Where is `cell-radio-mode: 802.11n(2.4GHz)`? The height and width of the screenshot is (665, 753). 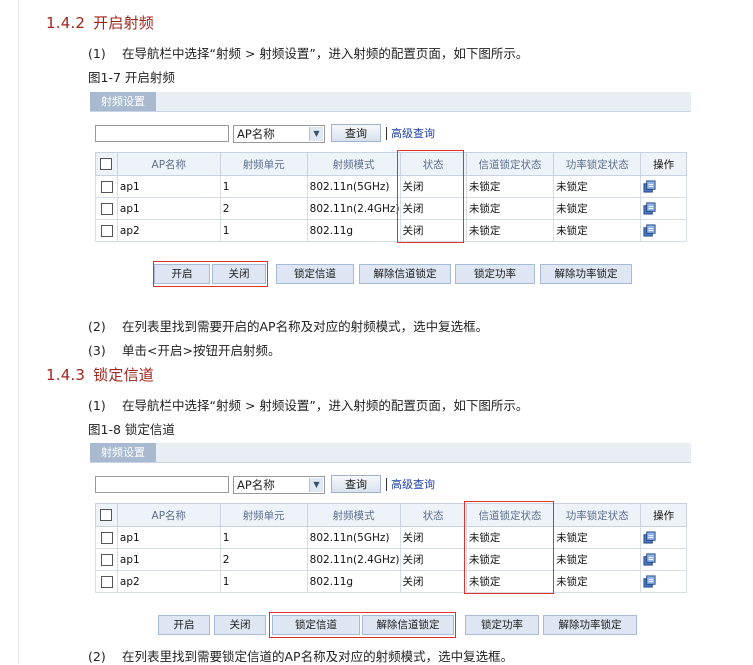 cell-radio-mode: 802.11n(2.4GHz) is located at coordinates (353, 559).